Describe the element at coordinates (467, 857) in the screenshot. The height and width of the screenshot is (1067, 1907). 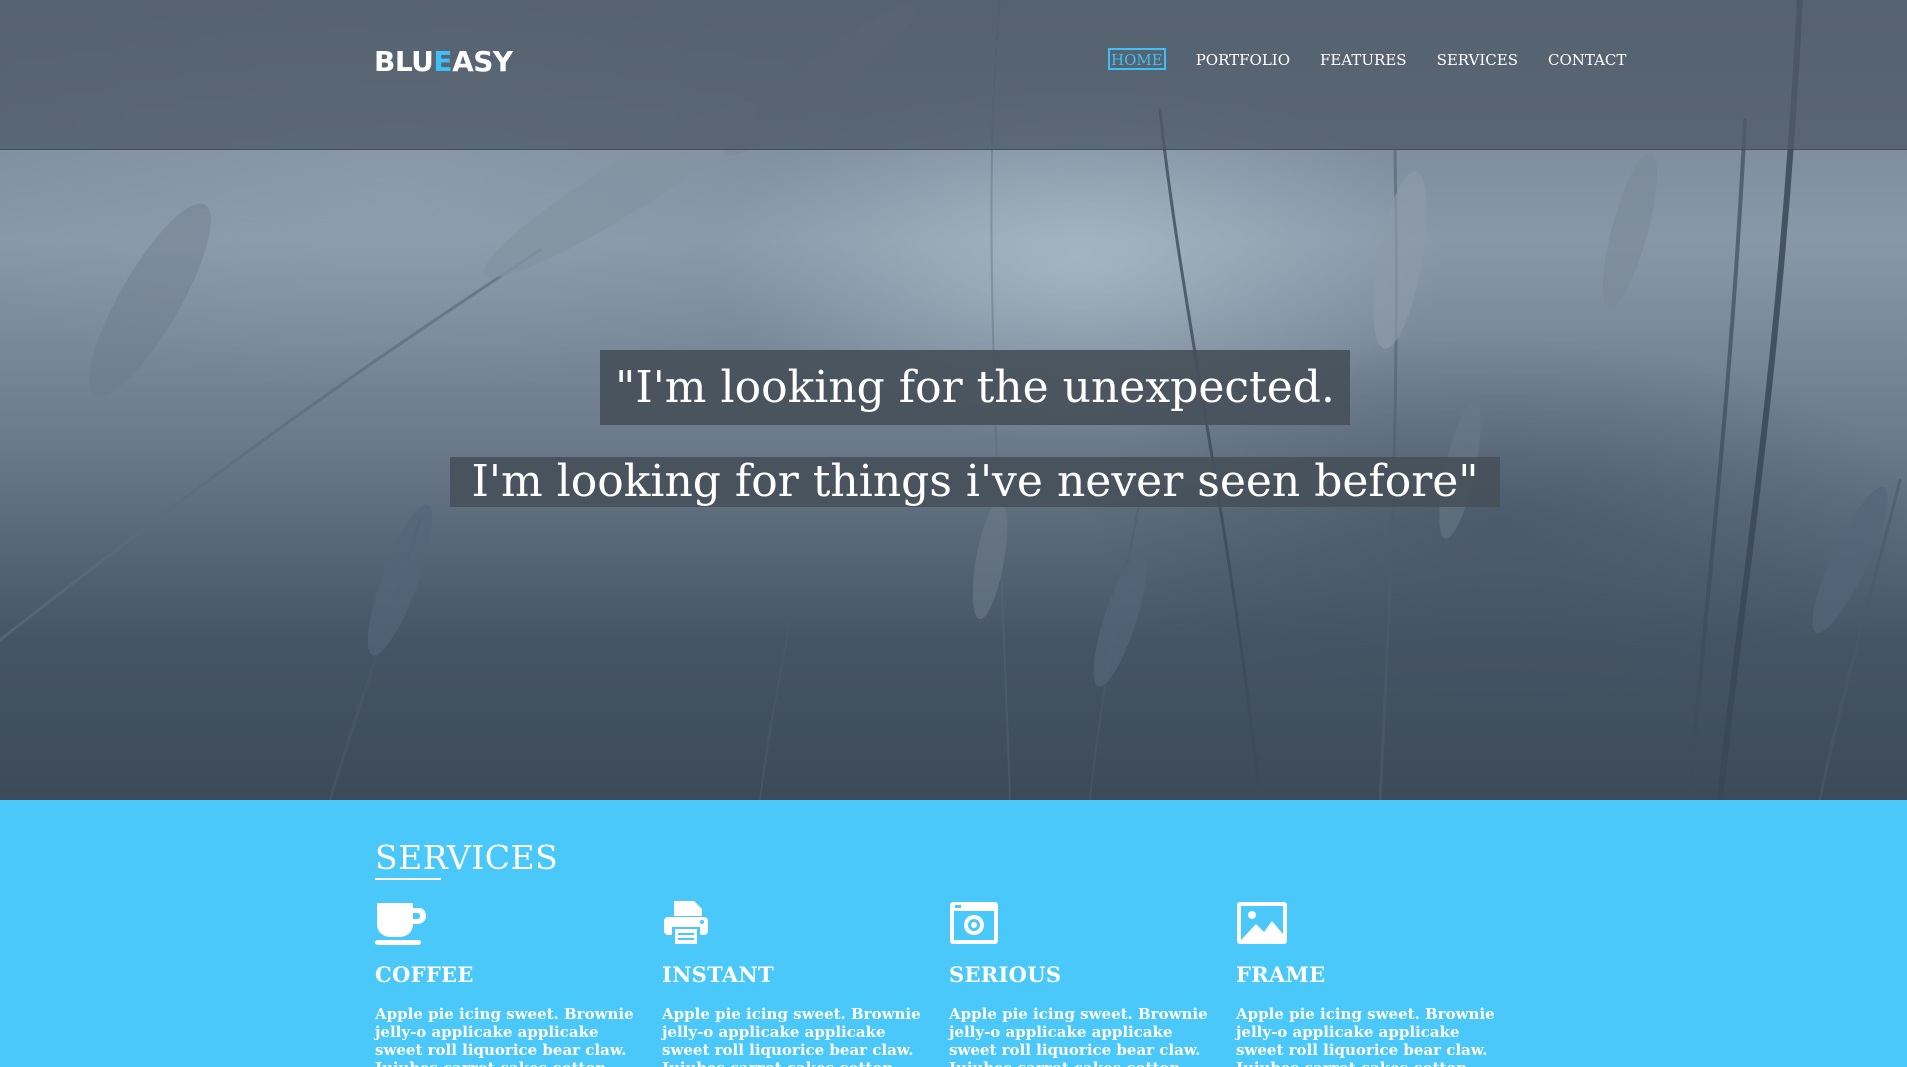
I see `services-heading: SERVICES` at that location.